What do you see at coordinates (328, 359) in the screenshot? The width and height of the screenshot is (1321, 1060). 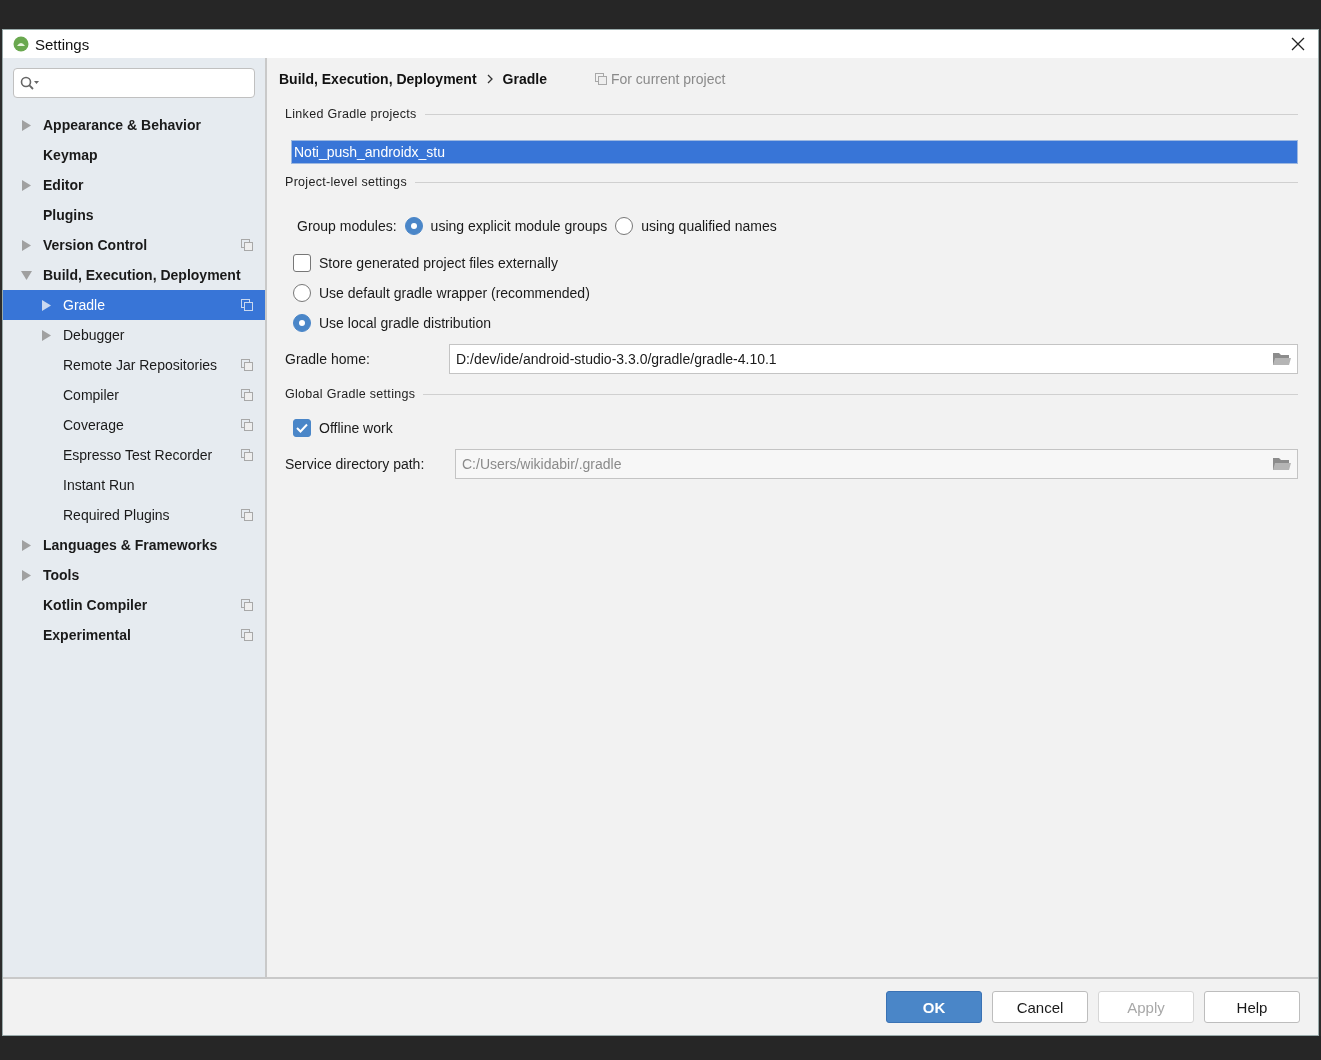 I see `field-label: Gradle home:` at bounding box center [328, 359].